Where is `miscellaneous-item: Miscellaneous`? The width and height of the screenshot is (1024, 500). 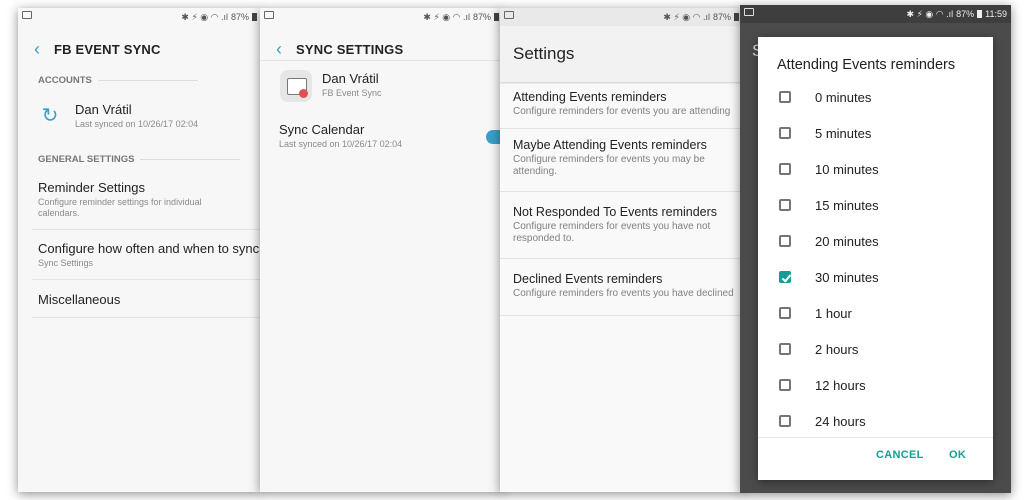
miscellaneous-item: Miscellaneous is located at coordinates (139, 305).